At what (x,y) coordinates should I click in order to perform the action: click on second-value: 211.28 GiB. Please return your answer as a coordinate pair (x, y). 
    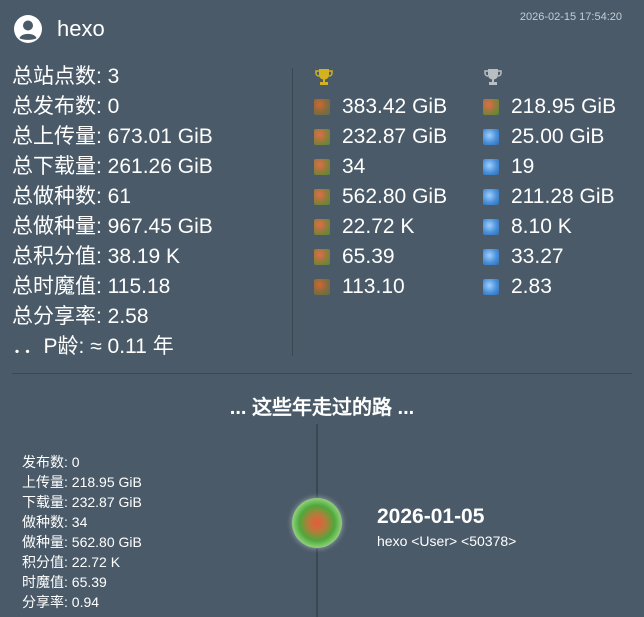
    Looking at the image, I should click on (563, 196).